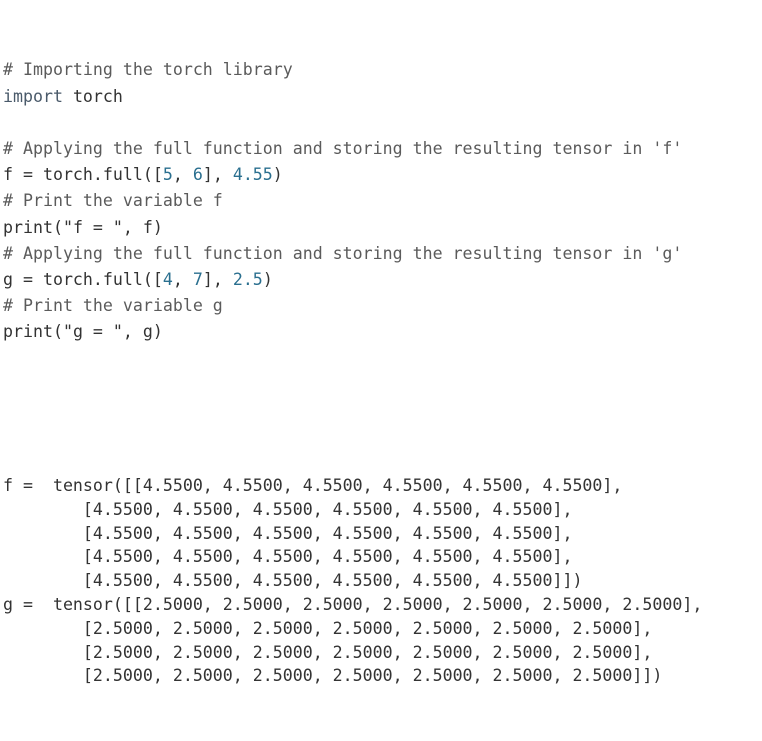  What do you see at coordinates (113, 306) in the screenshot?
I see `comment-text: # Print the variable g` at bounding box center [113, 306].